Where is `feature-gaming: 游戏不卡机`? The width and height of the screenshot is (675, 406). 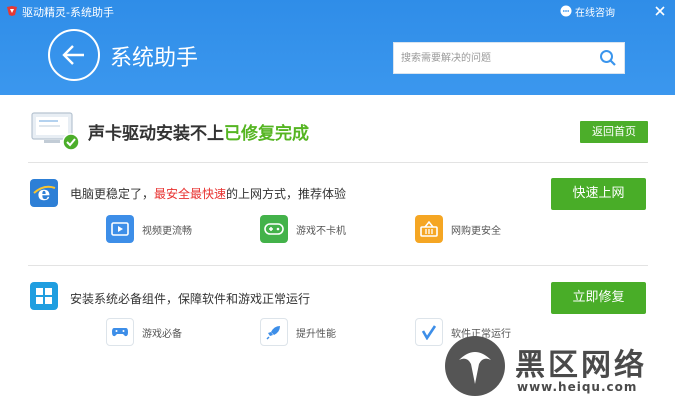 feature-gaming: 游戏不卡机 is located at coordinates (303, 229).